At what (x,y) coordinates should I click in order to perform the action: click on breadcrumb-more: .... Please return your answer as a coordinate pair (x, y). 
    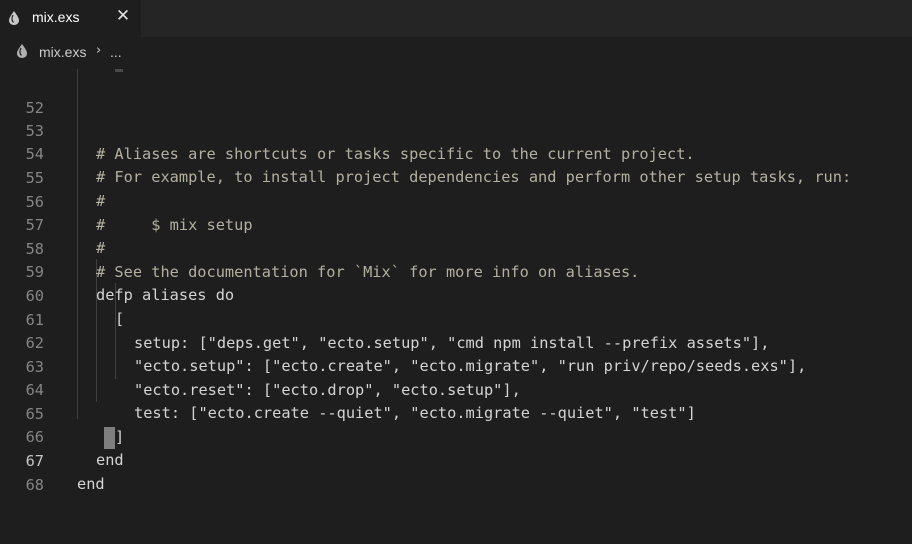
    Looking at the image, I should click on (116, 52).